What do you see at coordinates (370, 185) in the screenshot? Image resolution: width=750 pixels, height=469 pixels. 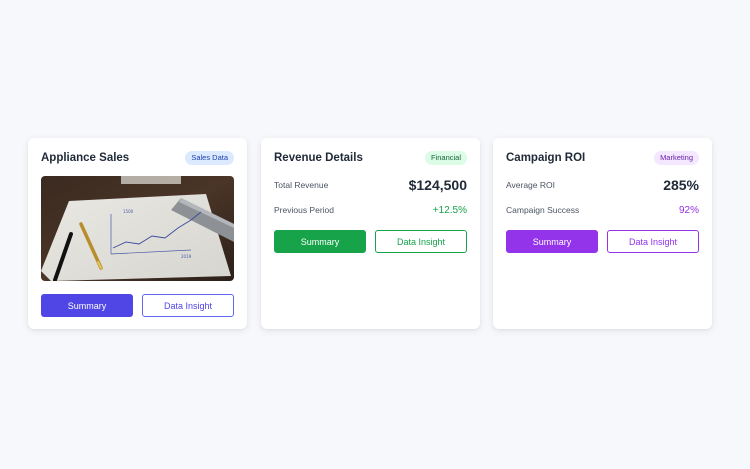 I see `metric-row: Total Revenue $124,500` at bounding box center [370, 185].